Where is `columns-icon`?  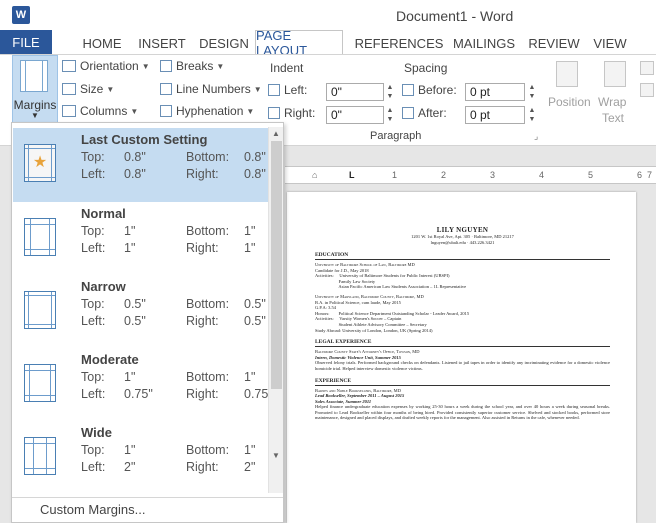 columns-icon is located at coordinates (69, 111).